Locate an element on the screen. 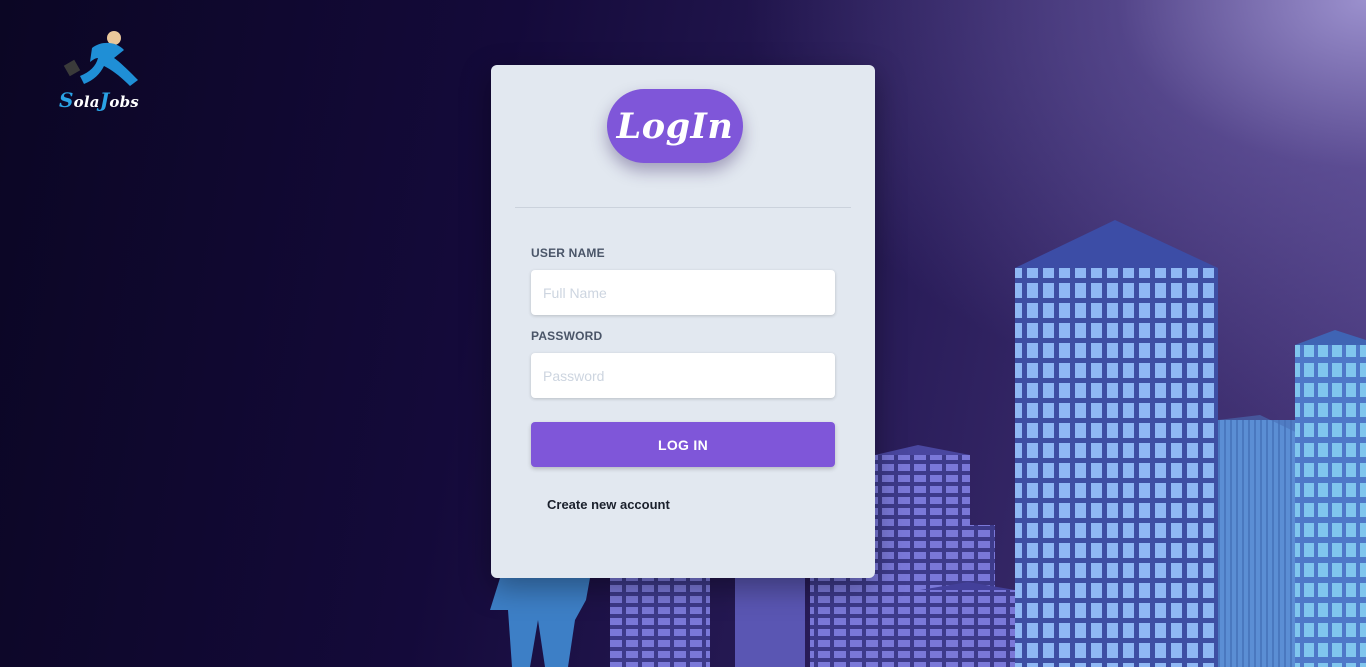 The image size is (1366, 667). username-input is located at coordinates (683, 292).